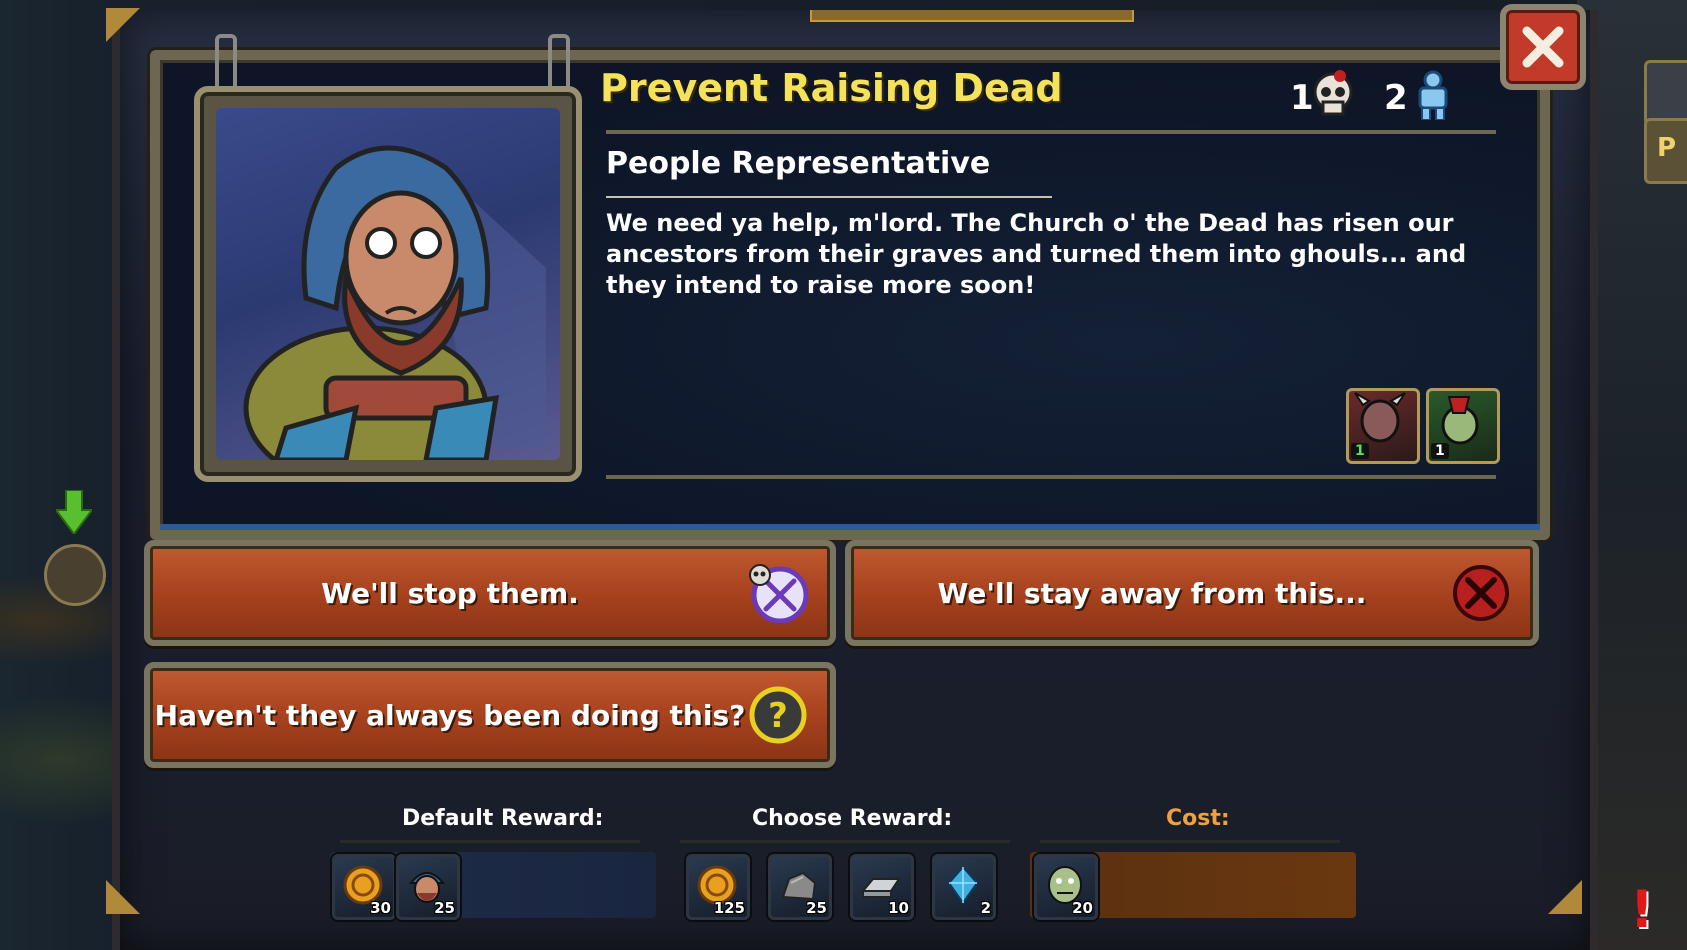 The width and height of the screenshot is (1687, 950). I want to click on default-reward-heading: Default Reward:, so click(503, 818).